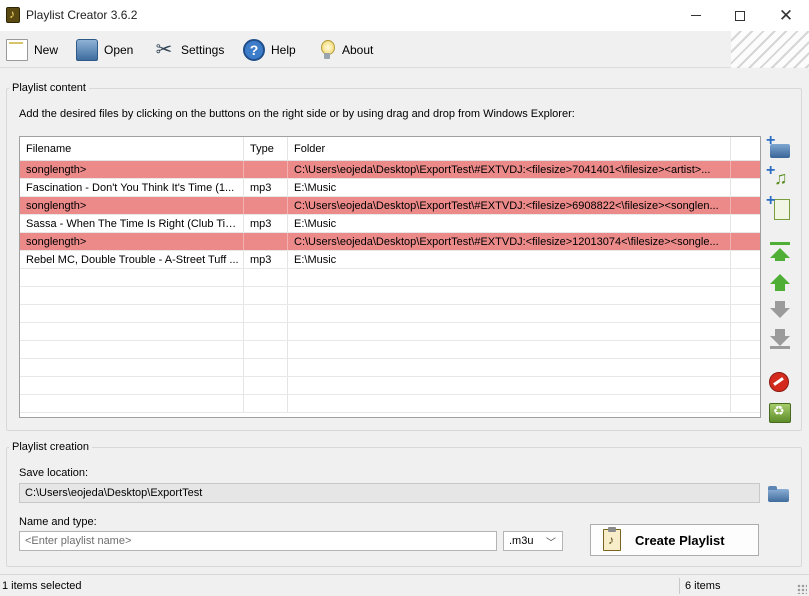 Image resolution: width=809 pixels, height=596 pixels. I want to click on selection-status: 1 items selected, so click(42, 586).